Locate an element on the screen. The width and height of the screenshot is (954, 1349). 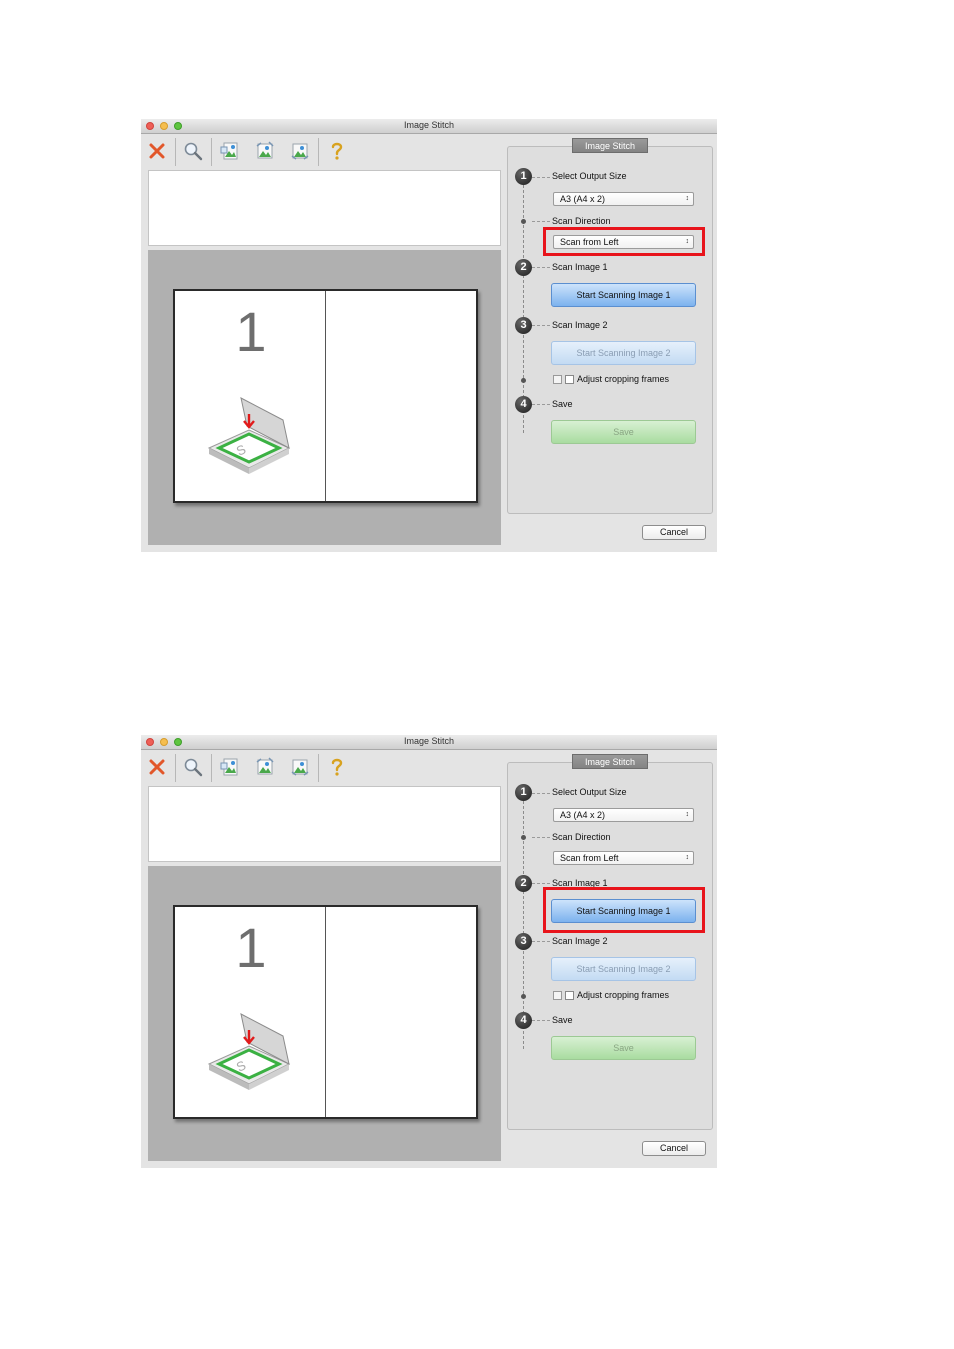
scan-direction-value: Scan from Left is located at coordinates (589, 858).